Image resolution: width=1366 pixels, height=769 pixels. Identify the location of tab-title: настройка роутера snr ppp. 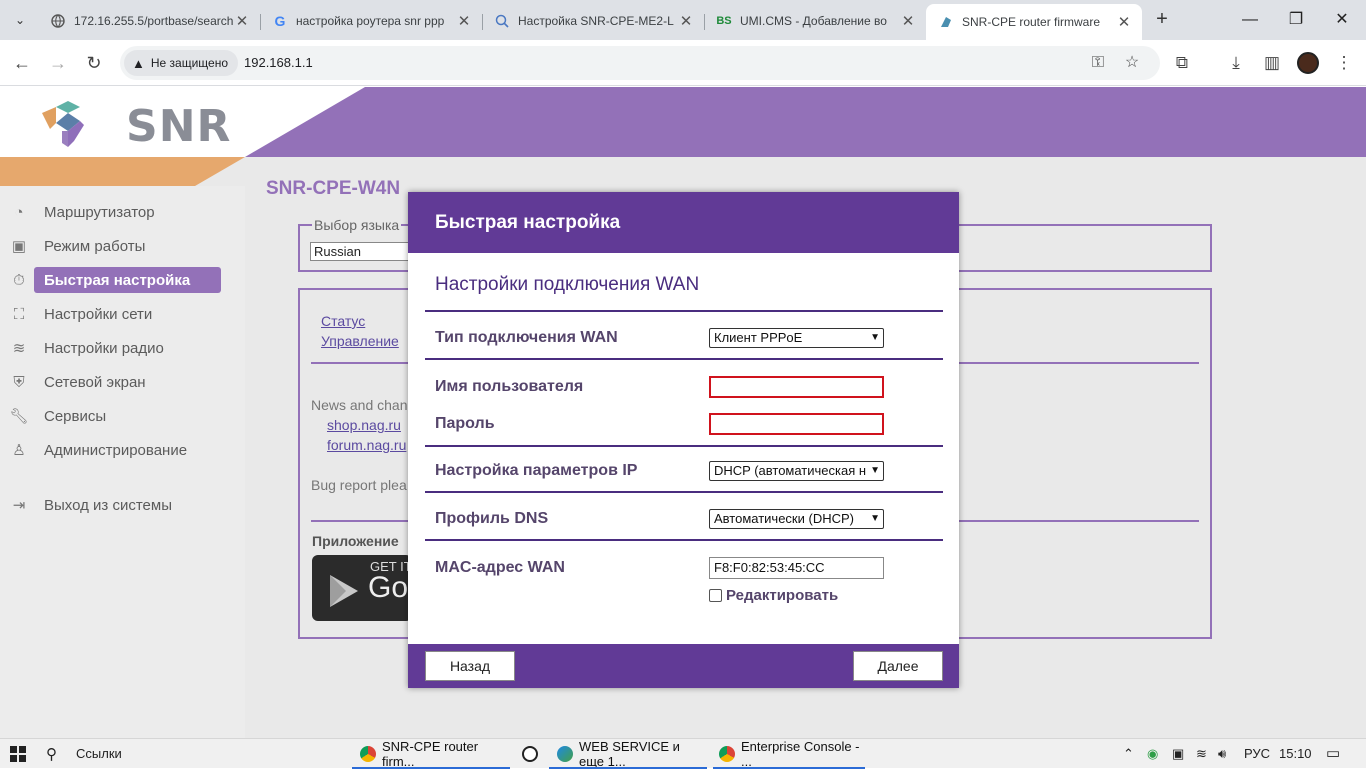
(370, 21).